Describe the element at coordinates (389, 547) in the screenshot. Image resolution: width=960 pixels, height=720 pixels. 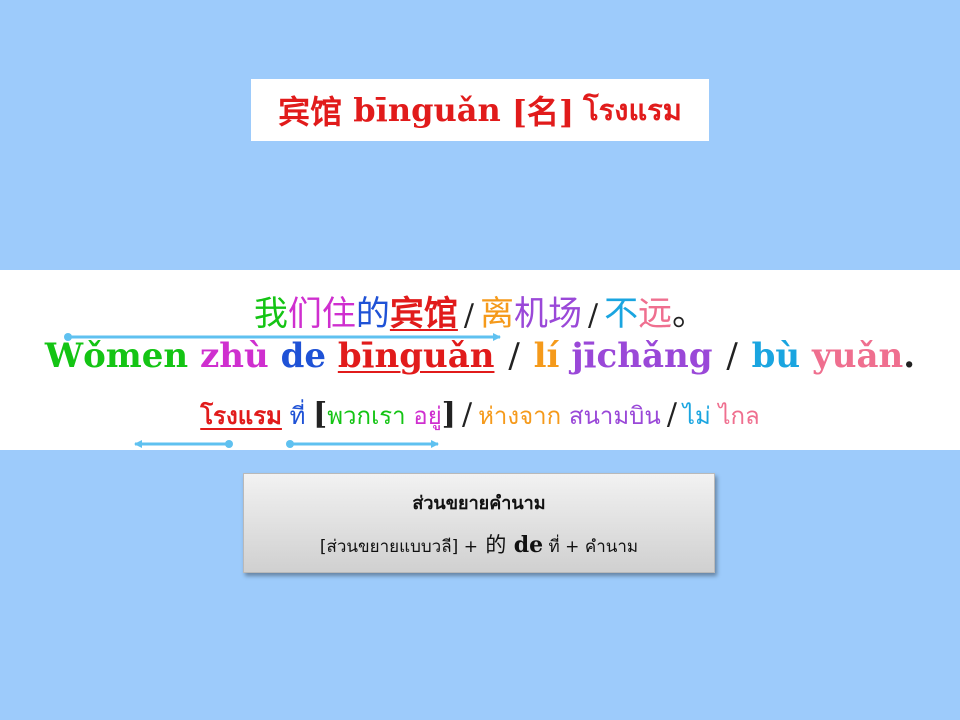
I see `formula-phrase-modifier: [ส่วนขยายแบบวลี]` at that location.